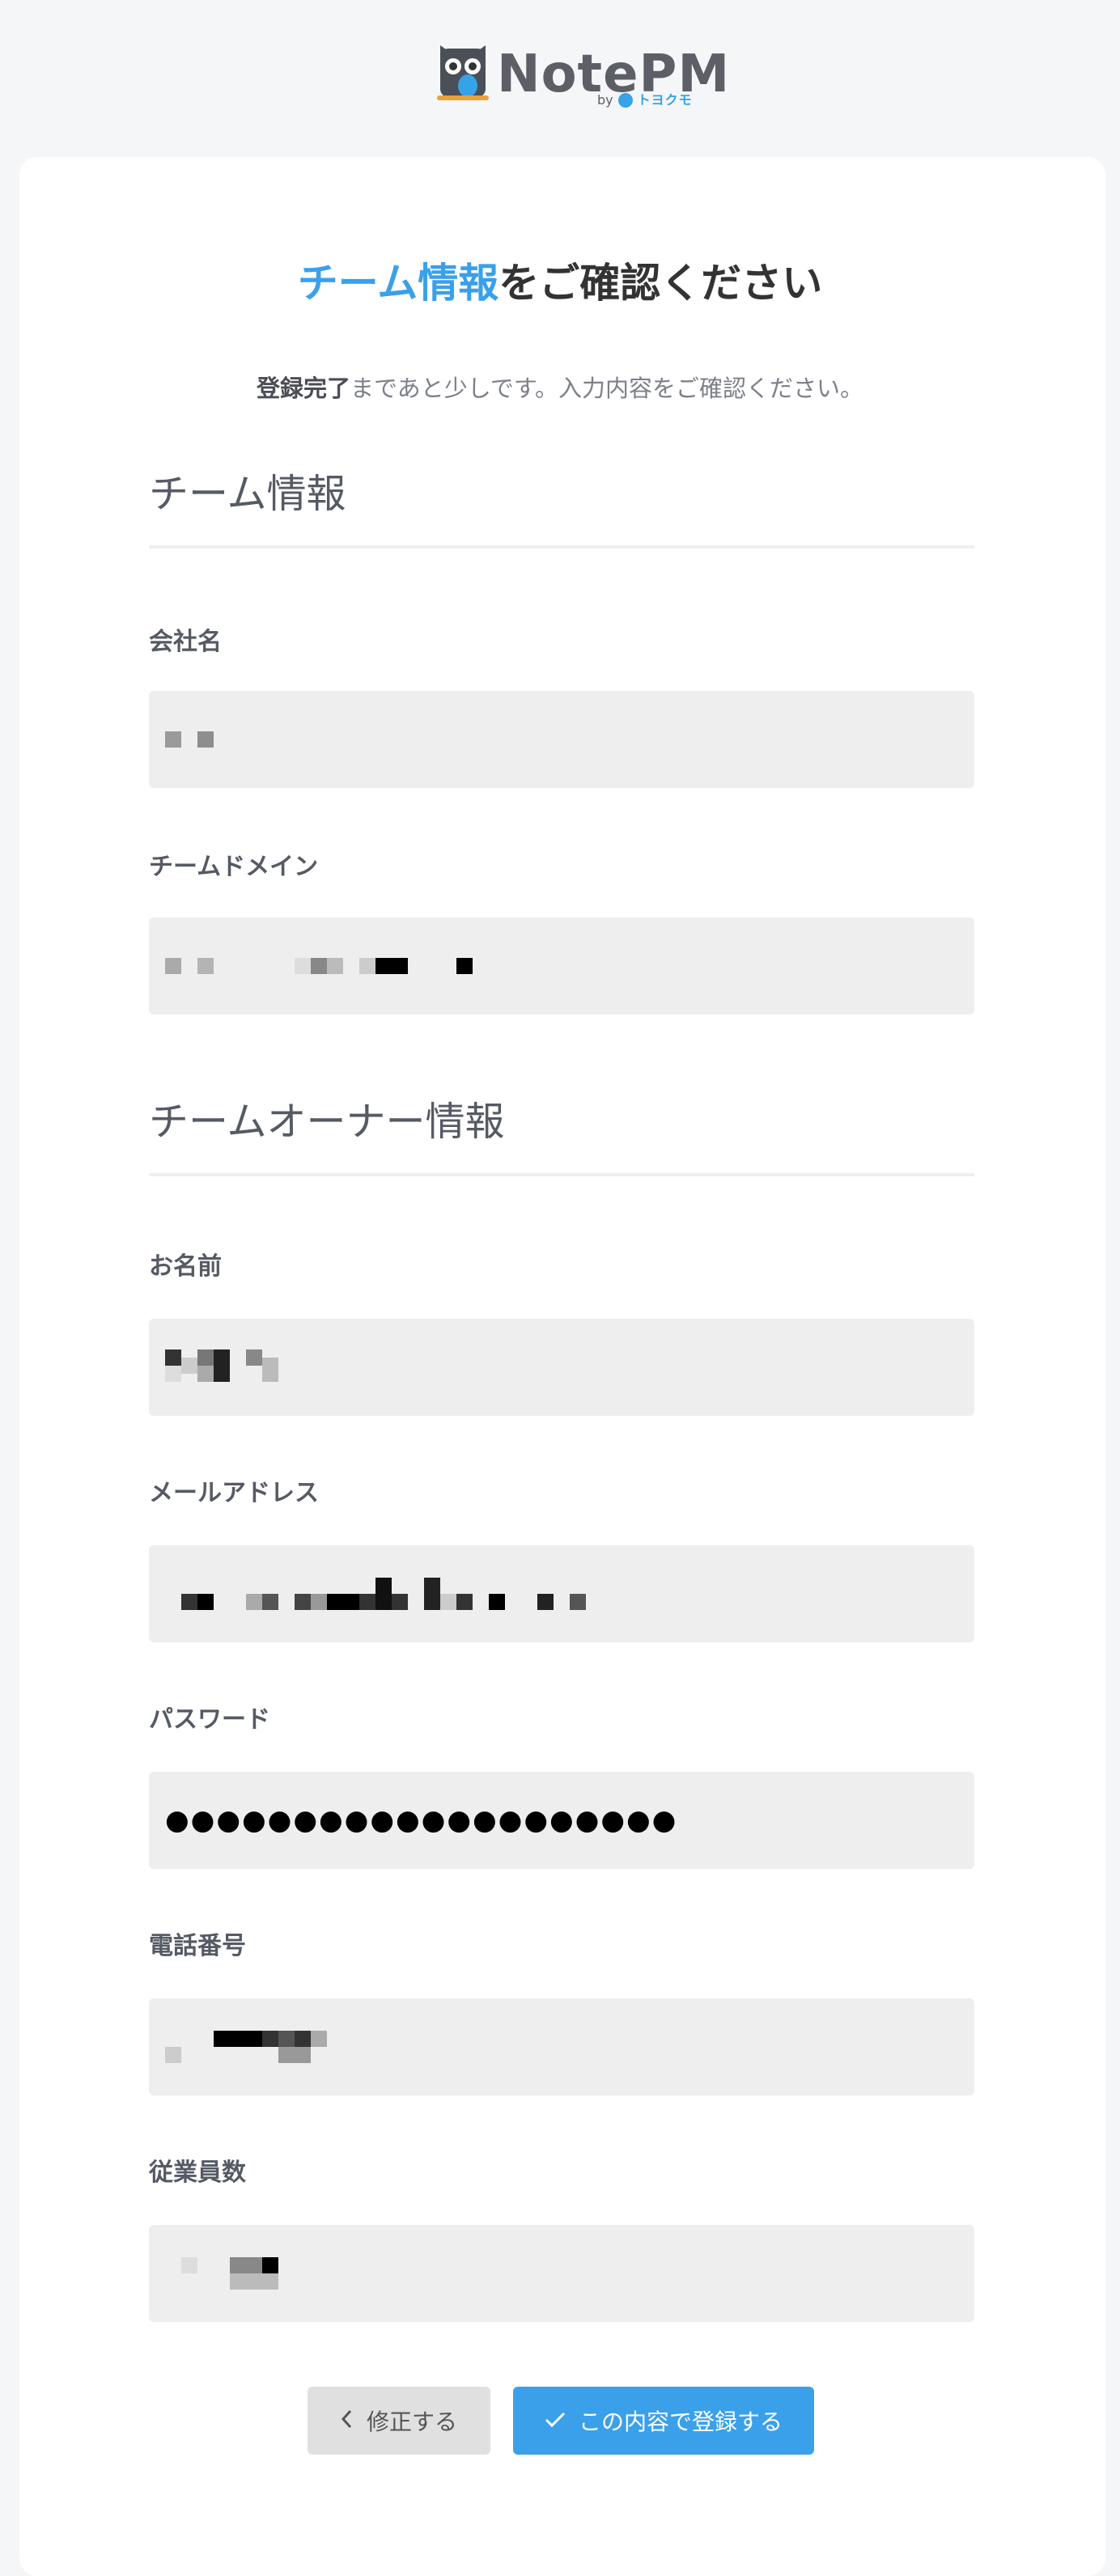 This screenshot has height=2576, width=1120. Describe the element at coordinates (582, 76) in the screenshot. I see `notepm-logo: NotePM by トヨクモ` at that location.